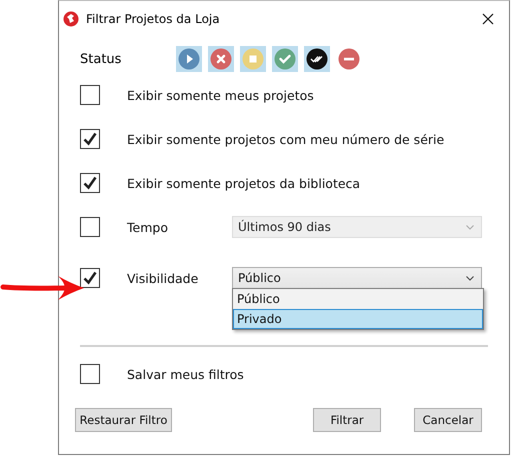  I want to click on status-label: Status, so click(101, 59).